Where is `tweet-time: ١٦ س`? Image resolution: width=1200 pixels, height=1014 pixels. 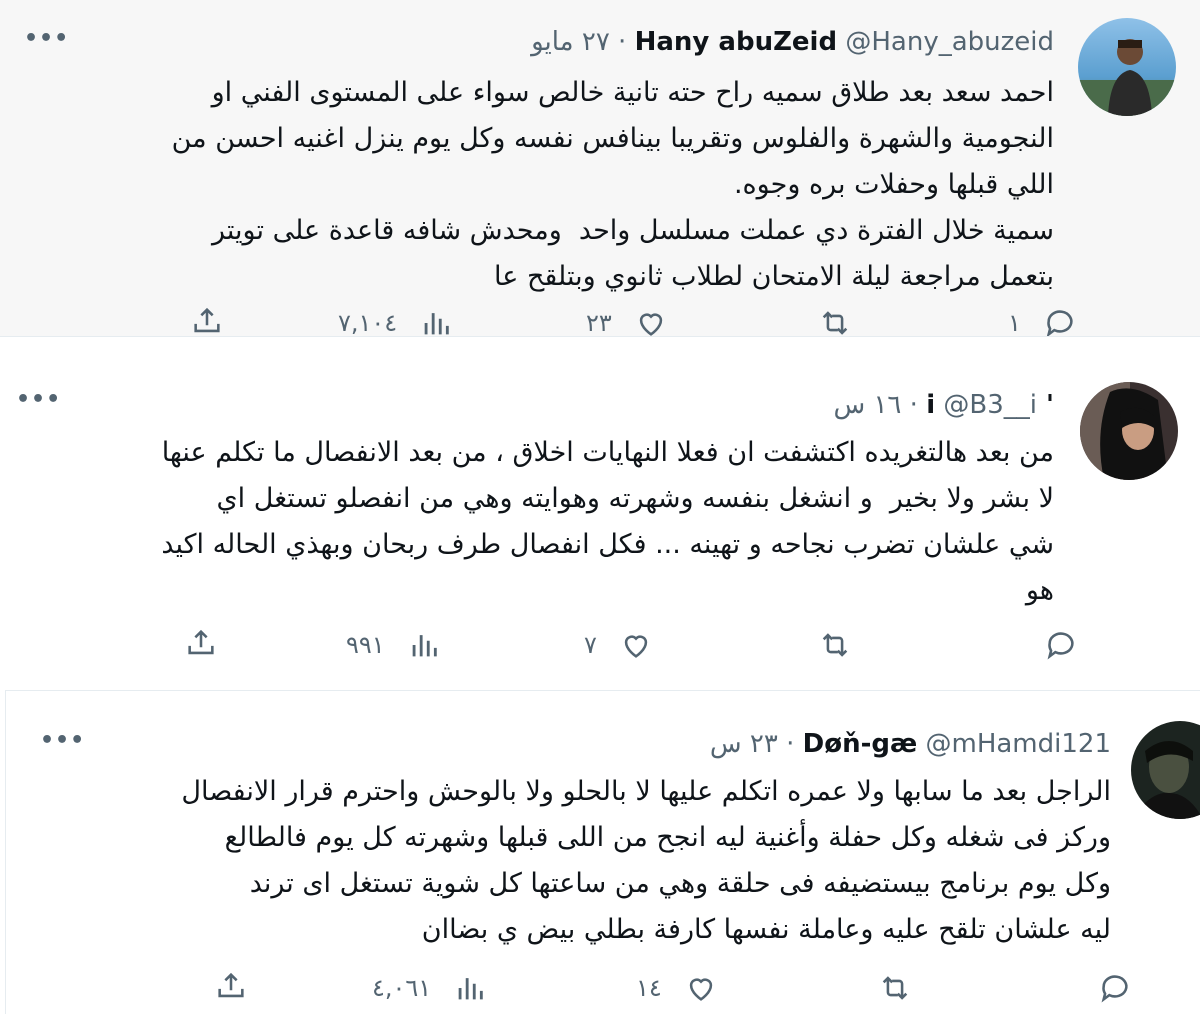 tweet-time: ١٦ س is located at coordinates (867, 405).